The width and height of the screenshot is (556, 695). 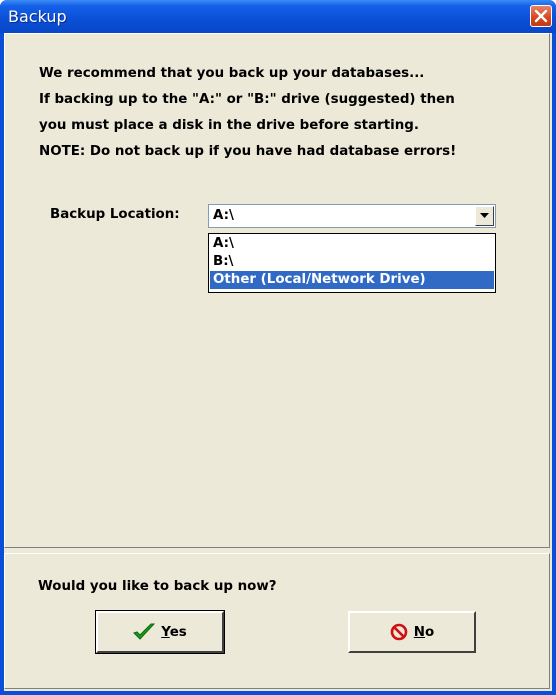 I want to click on option-other-drive: Other (Local/Network Drive), so click(x=352, y=280).